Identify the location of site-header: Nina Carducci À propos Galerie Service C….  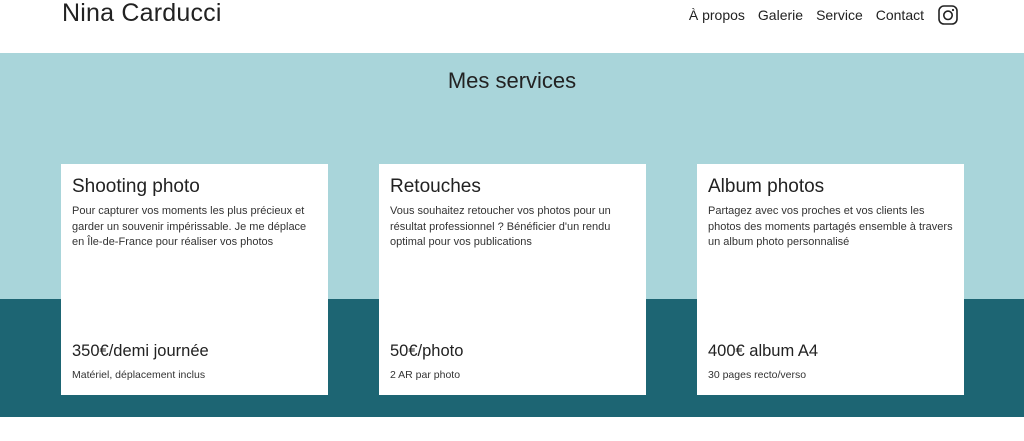
(512, 26).